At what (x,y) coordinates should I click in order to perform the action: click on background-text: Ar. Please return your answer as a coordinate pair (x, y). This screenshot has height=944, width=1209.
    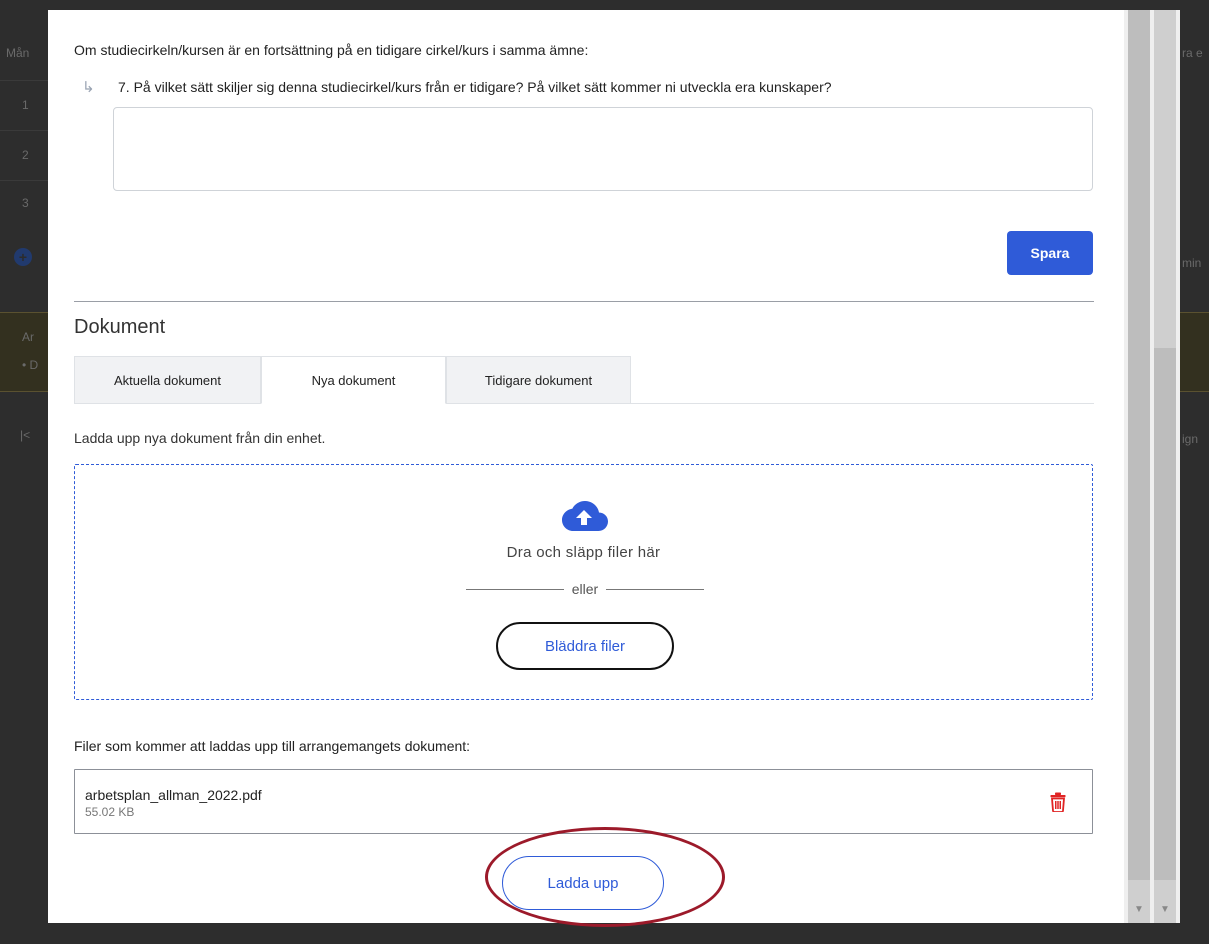
    Looking at the image, I should click on (28, 337).